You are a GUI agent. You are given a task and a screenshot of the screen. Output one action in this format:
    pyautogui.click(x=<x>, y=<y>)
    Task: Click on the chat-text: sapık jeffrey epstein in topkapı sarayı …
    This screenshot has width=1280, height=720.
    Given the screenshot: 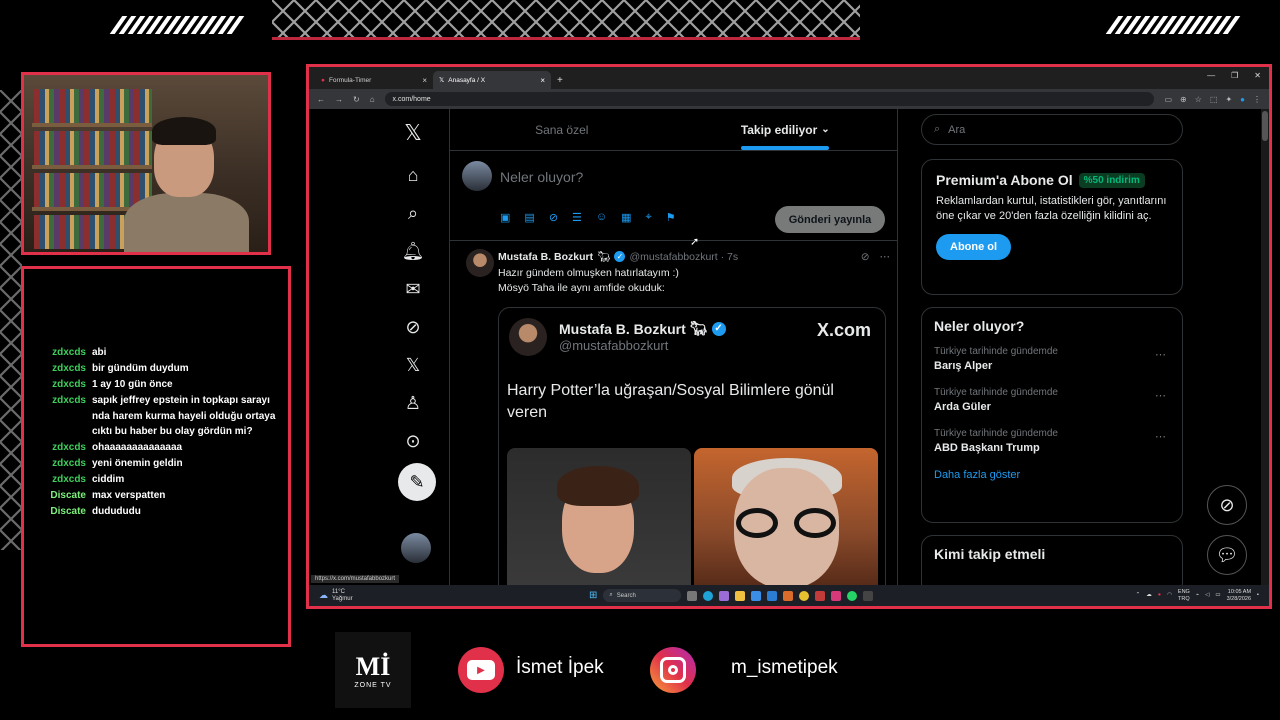 What is the action you would take?
    pyautogui.click(x=184, y=416)
    